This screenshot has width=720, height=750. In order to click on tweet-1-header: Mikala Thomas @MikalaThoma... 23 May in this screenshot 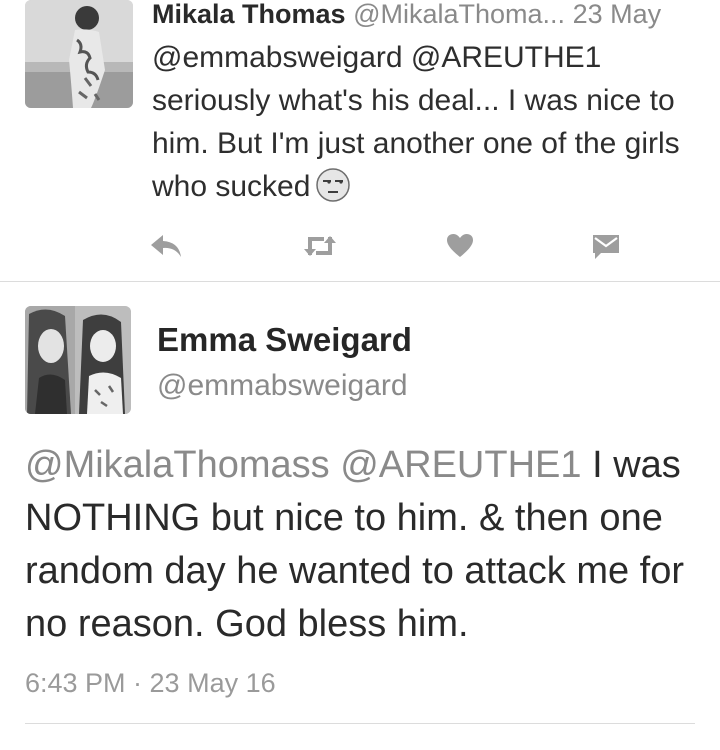, I will do `click(406, 18)`.